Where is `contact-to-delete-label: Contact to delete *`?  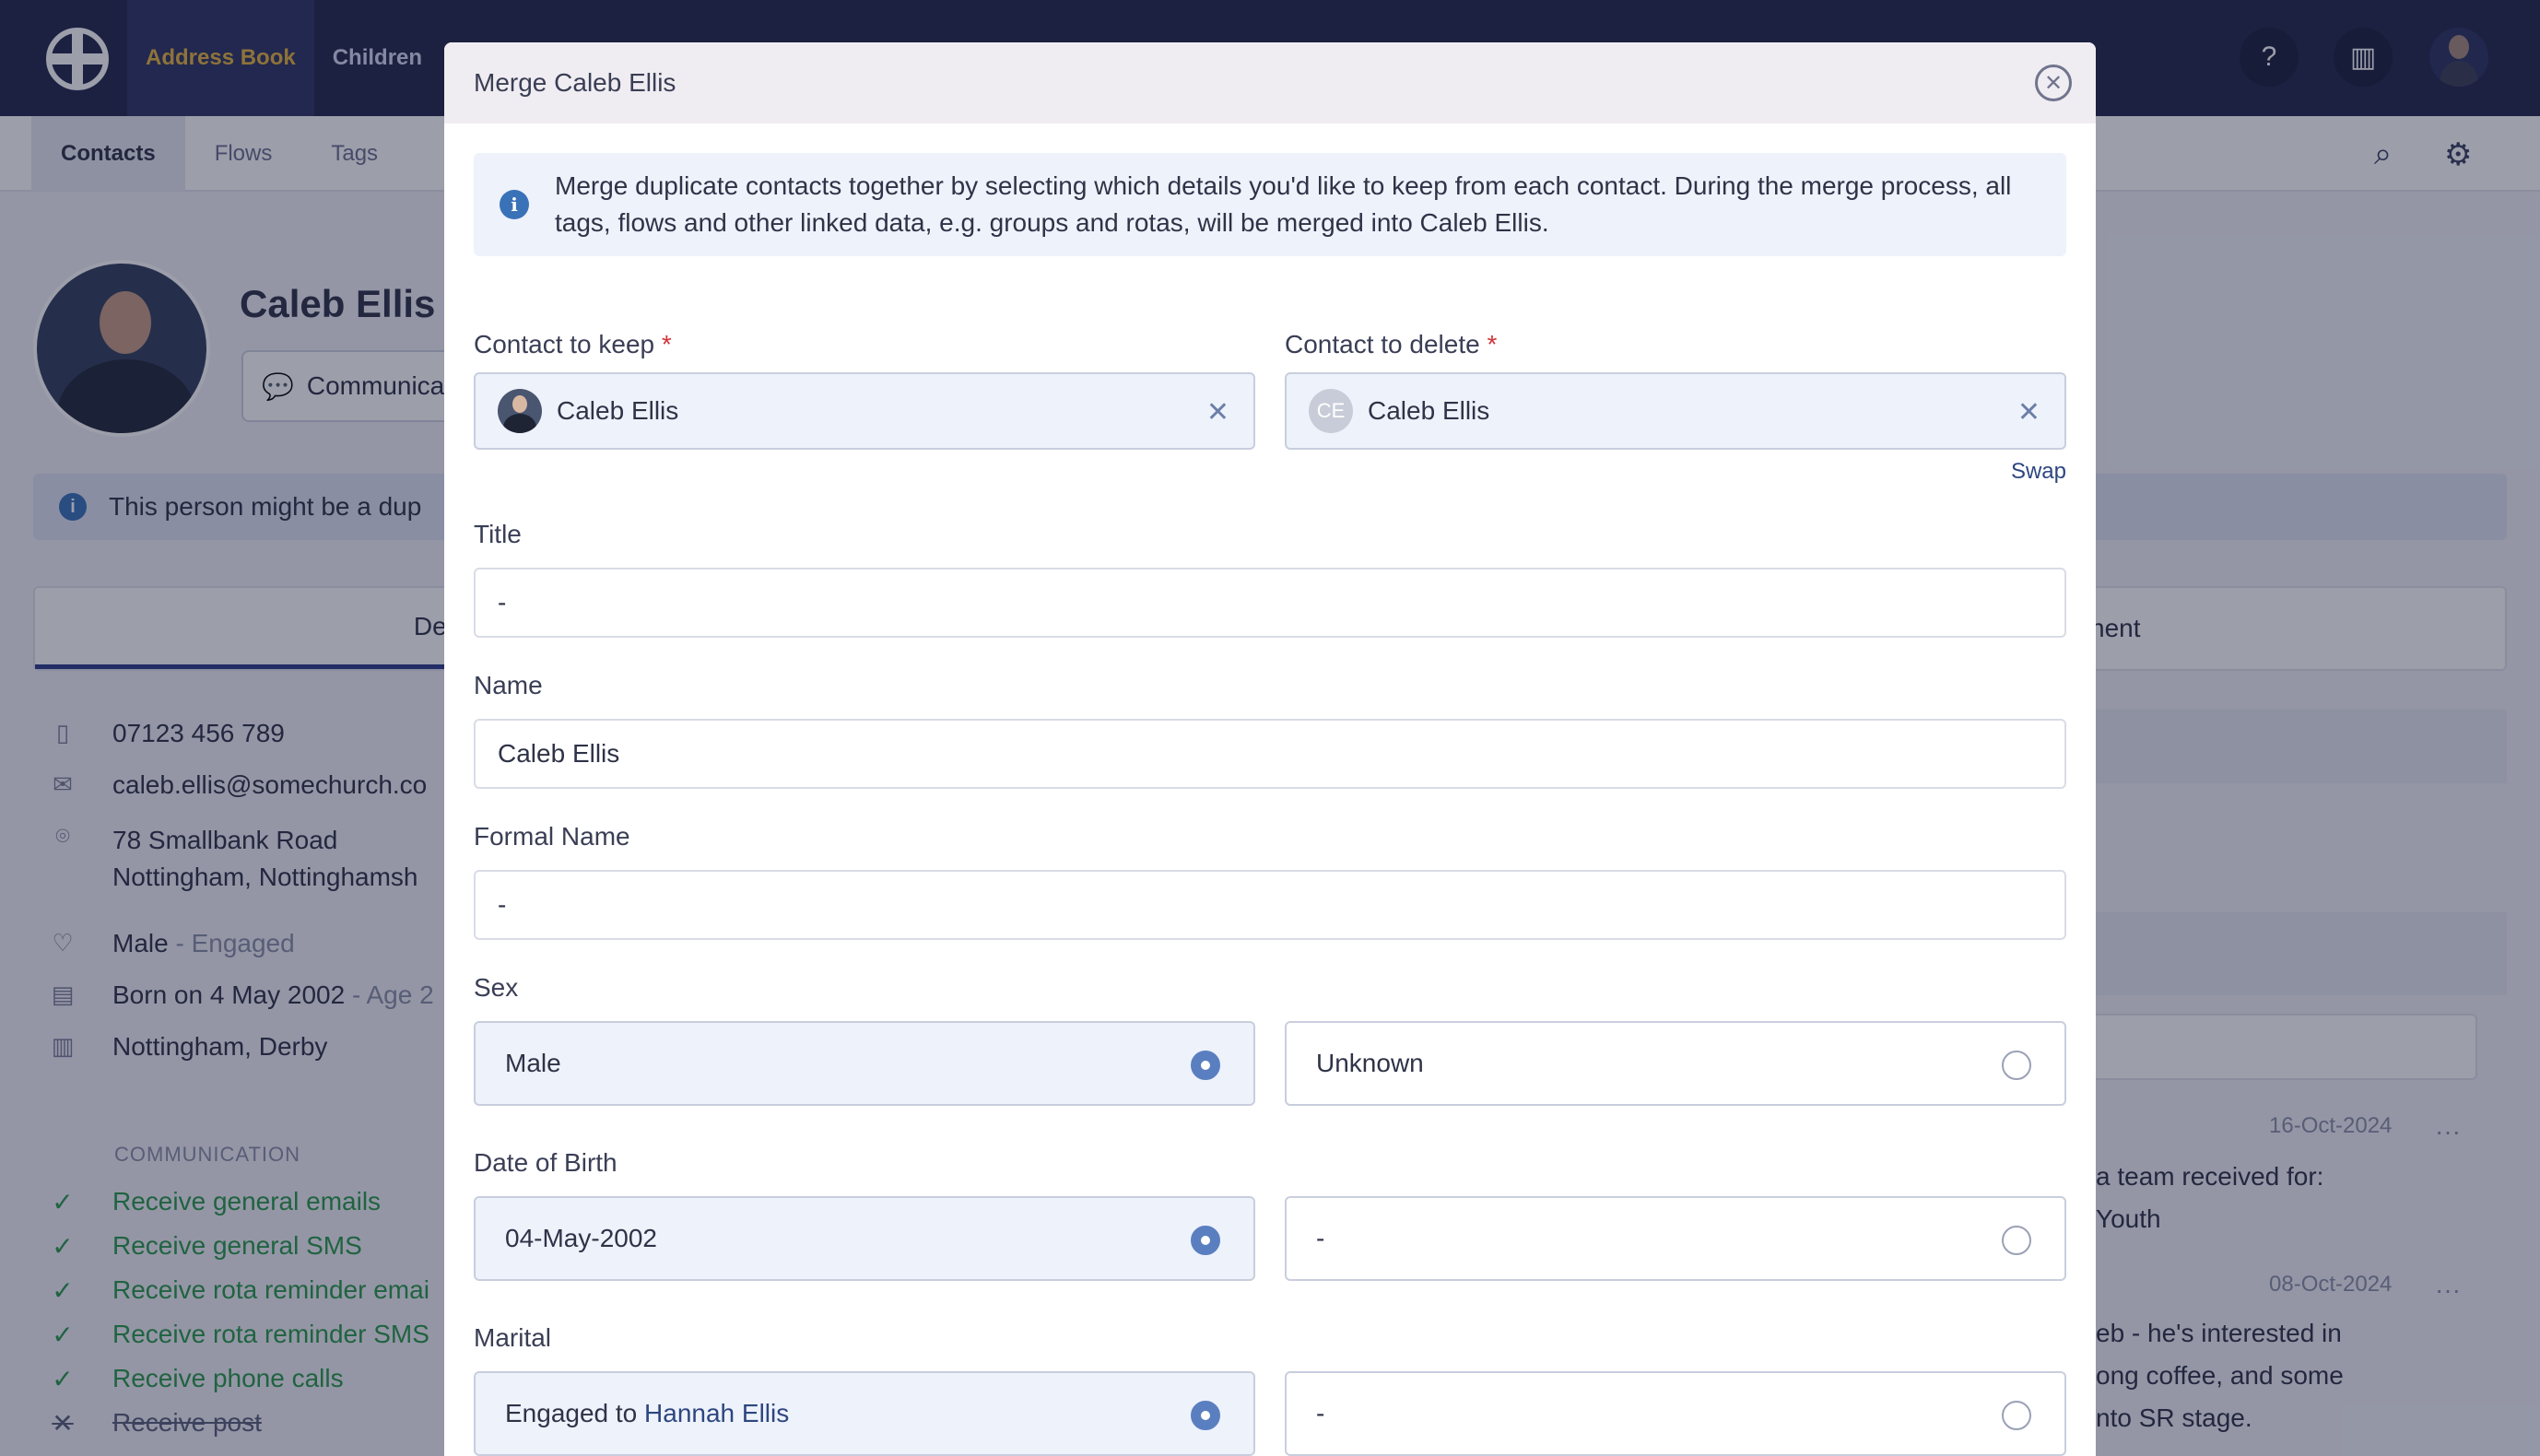 contact-to-delete-label: Contact to delete * is located at coordinates (1391, 344).